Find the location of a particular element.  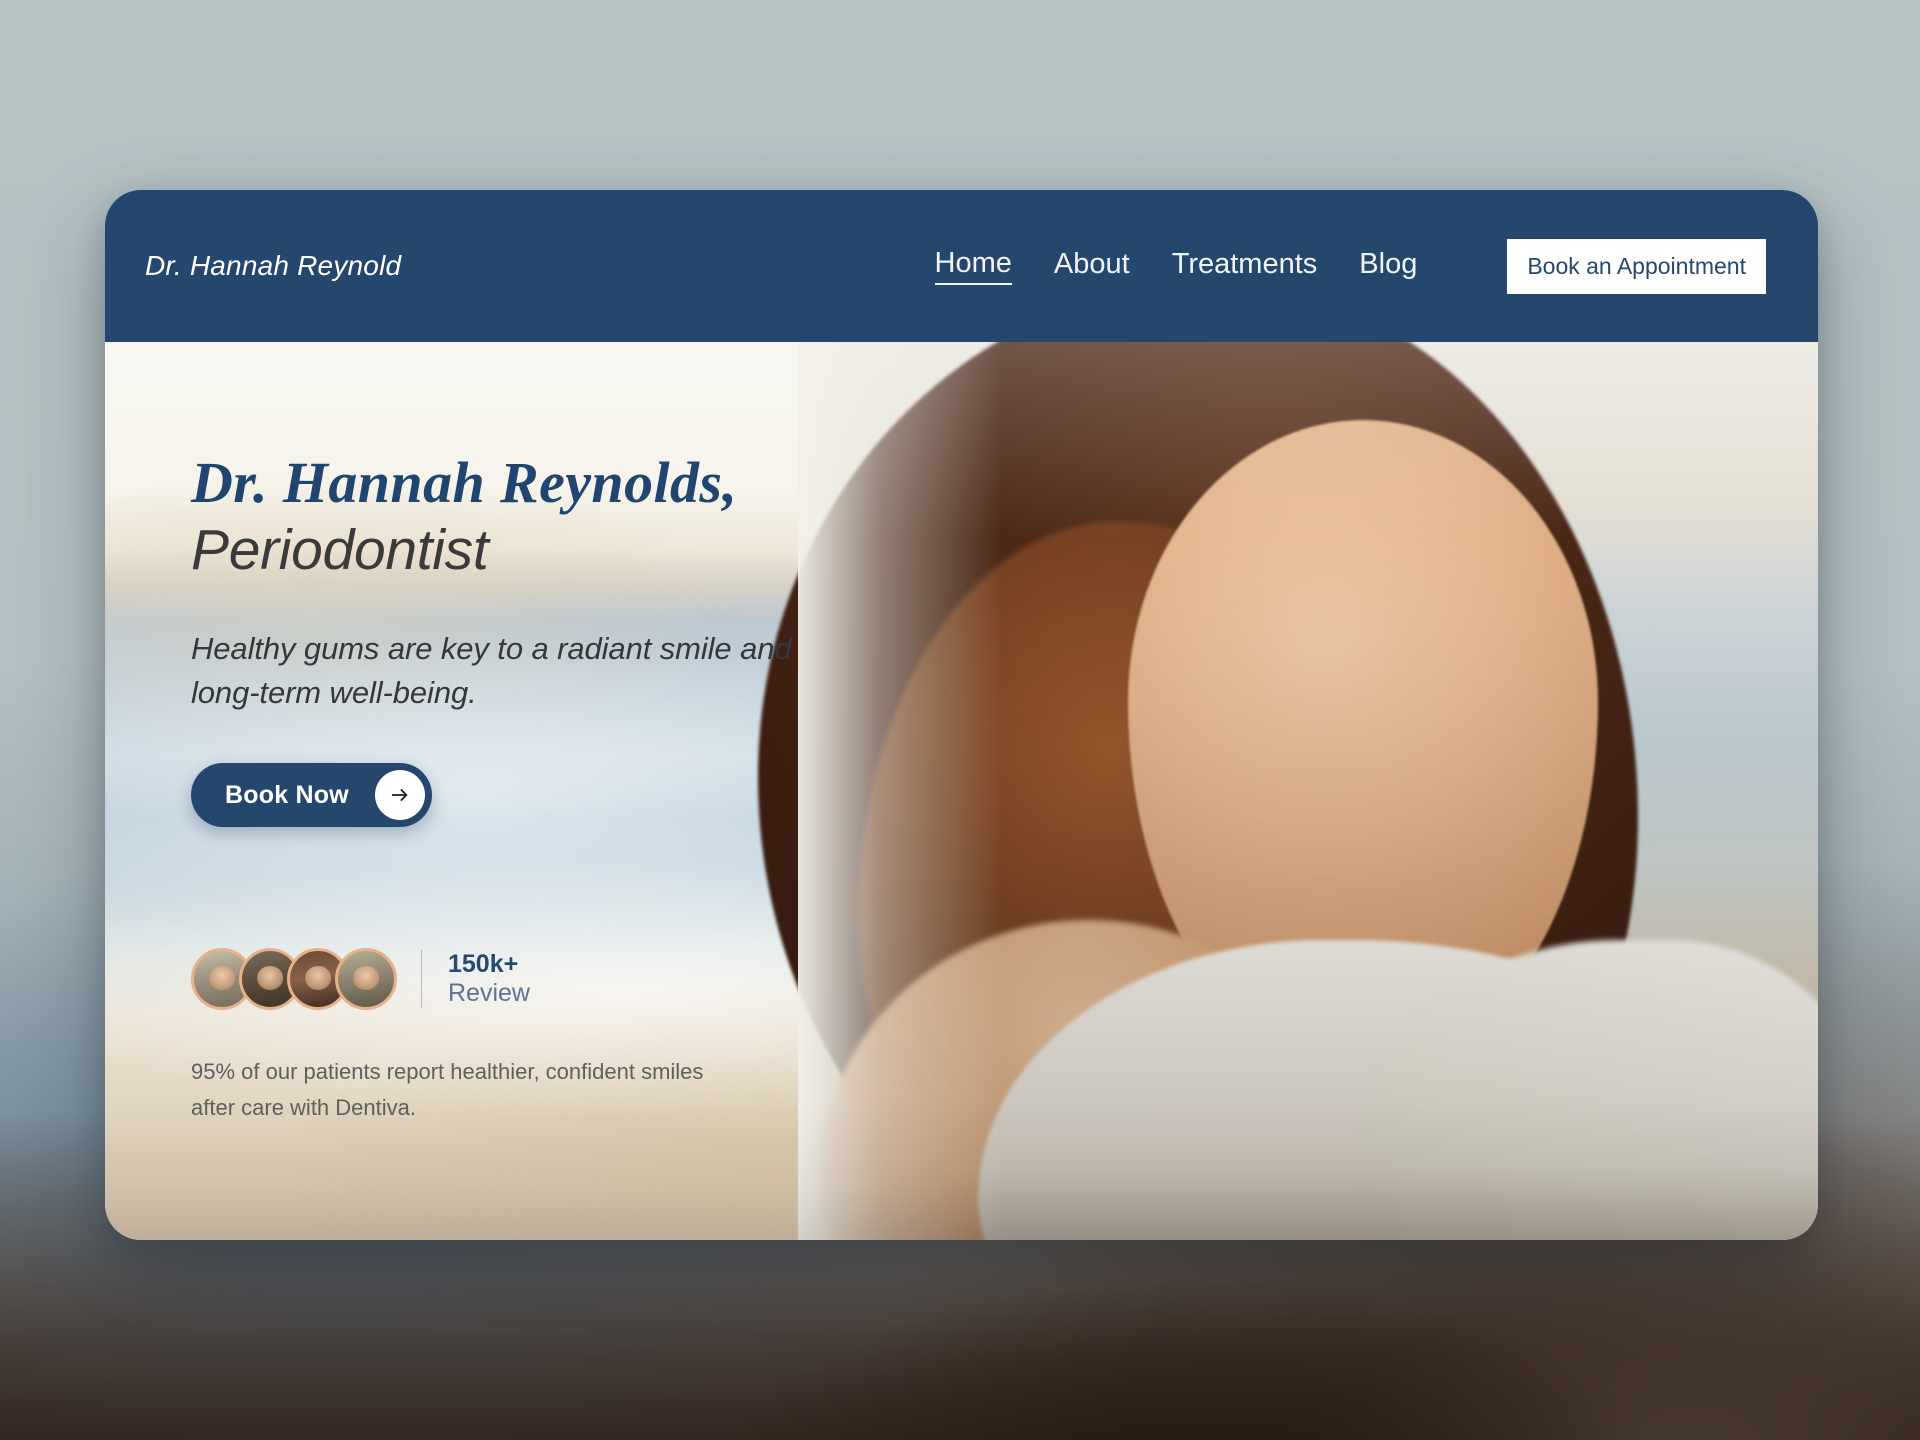

nav-item-treatments: Treatments is located at coordinates (1245, 266).